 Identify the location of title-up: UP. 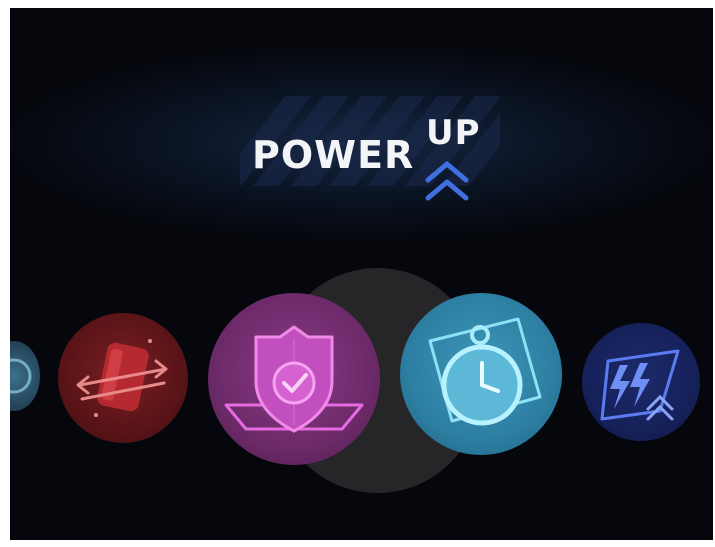
(453, 133).